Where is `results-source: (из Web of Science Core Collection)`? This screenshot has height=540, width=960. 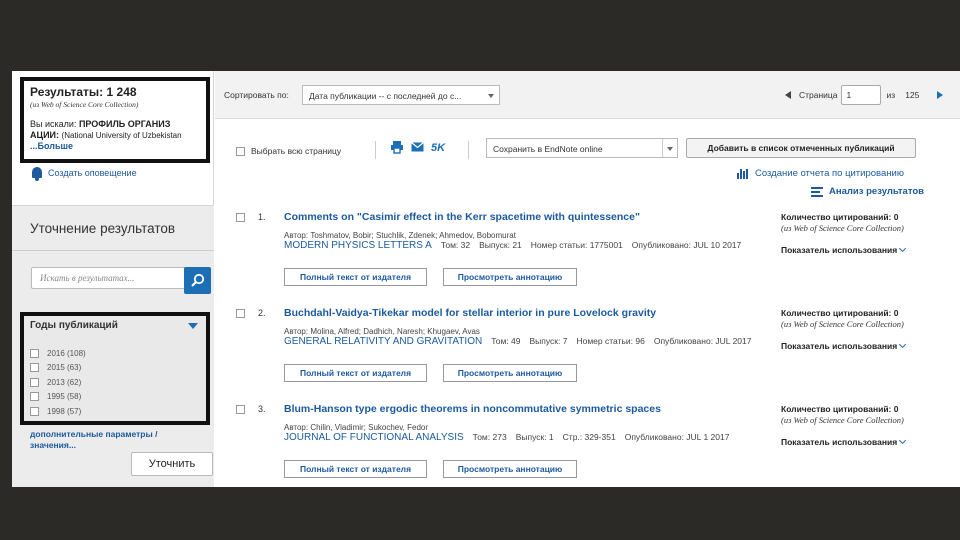
results-source: (из Web of Science Core Collection) is located at coordinates (84, 104).